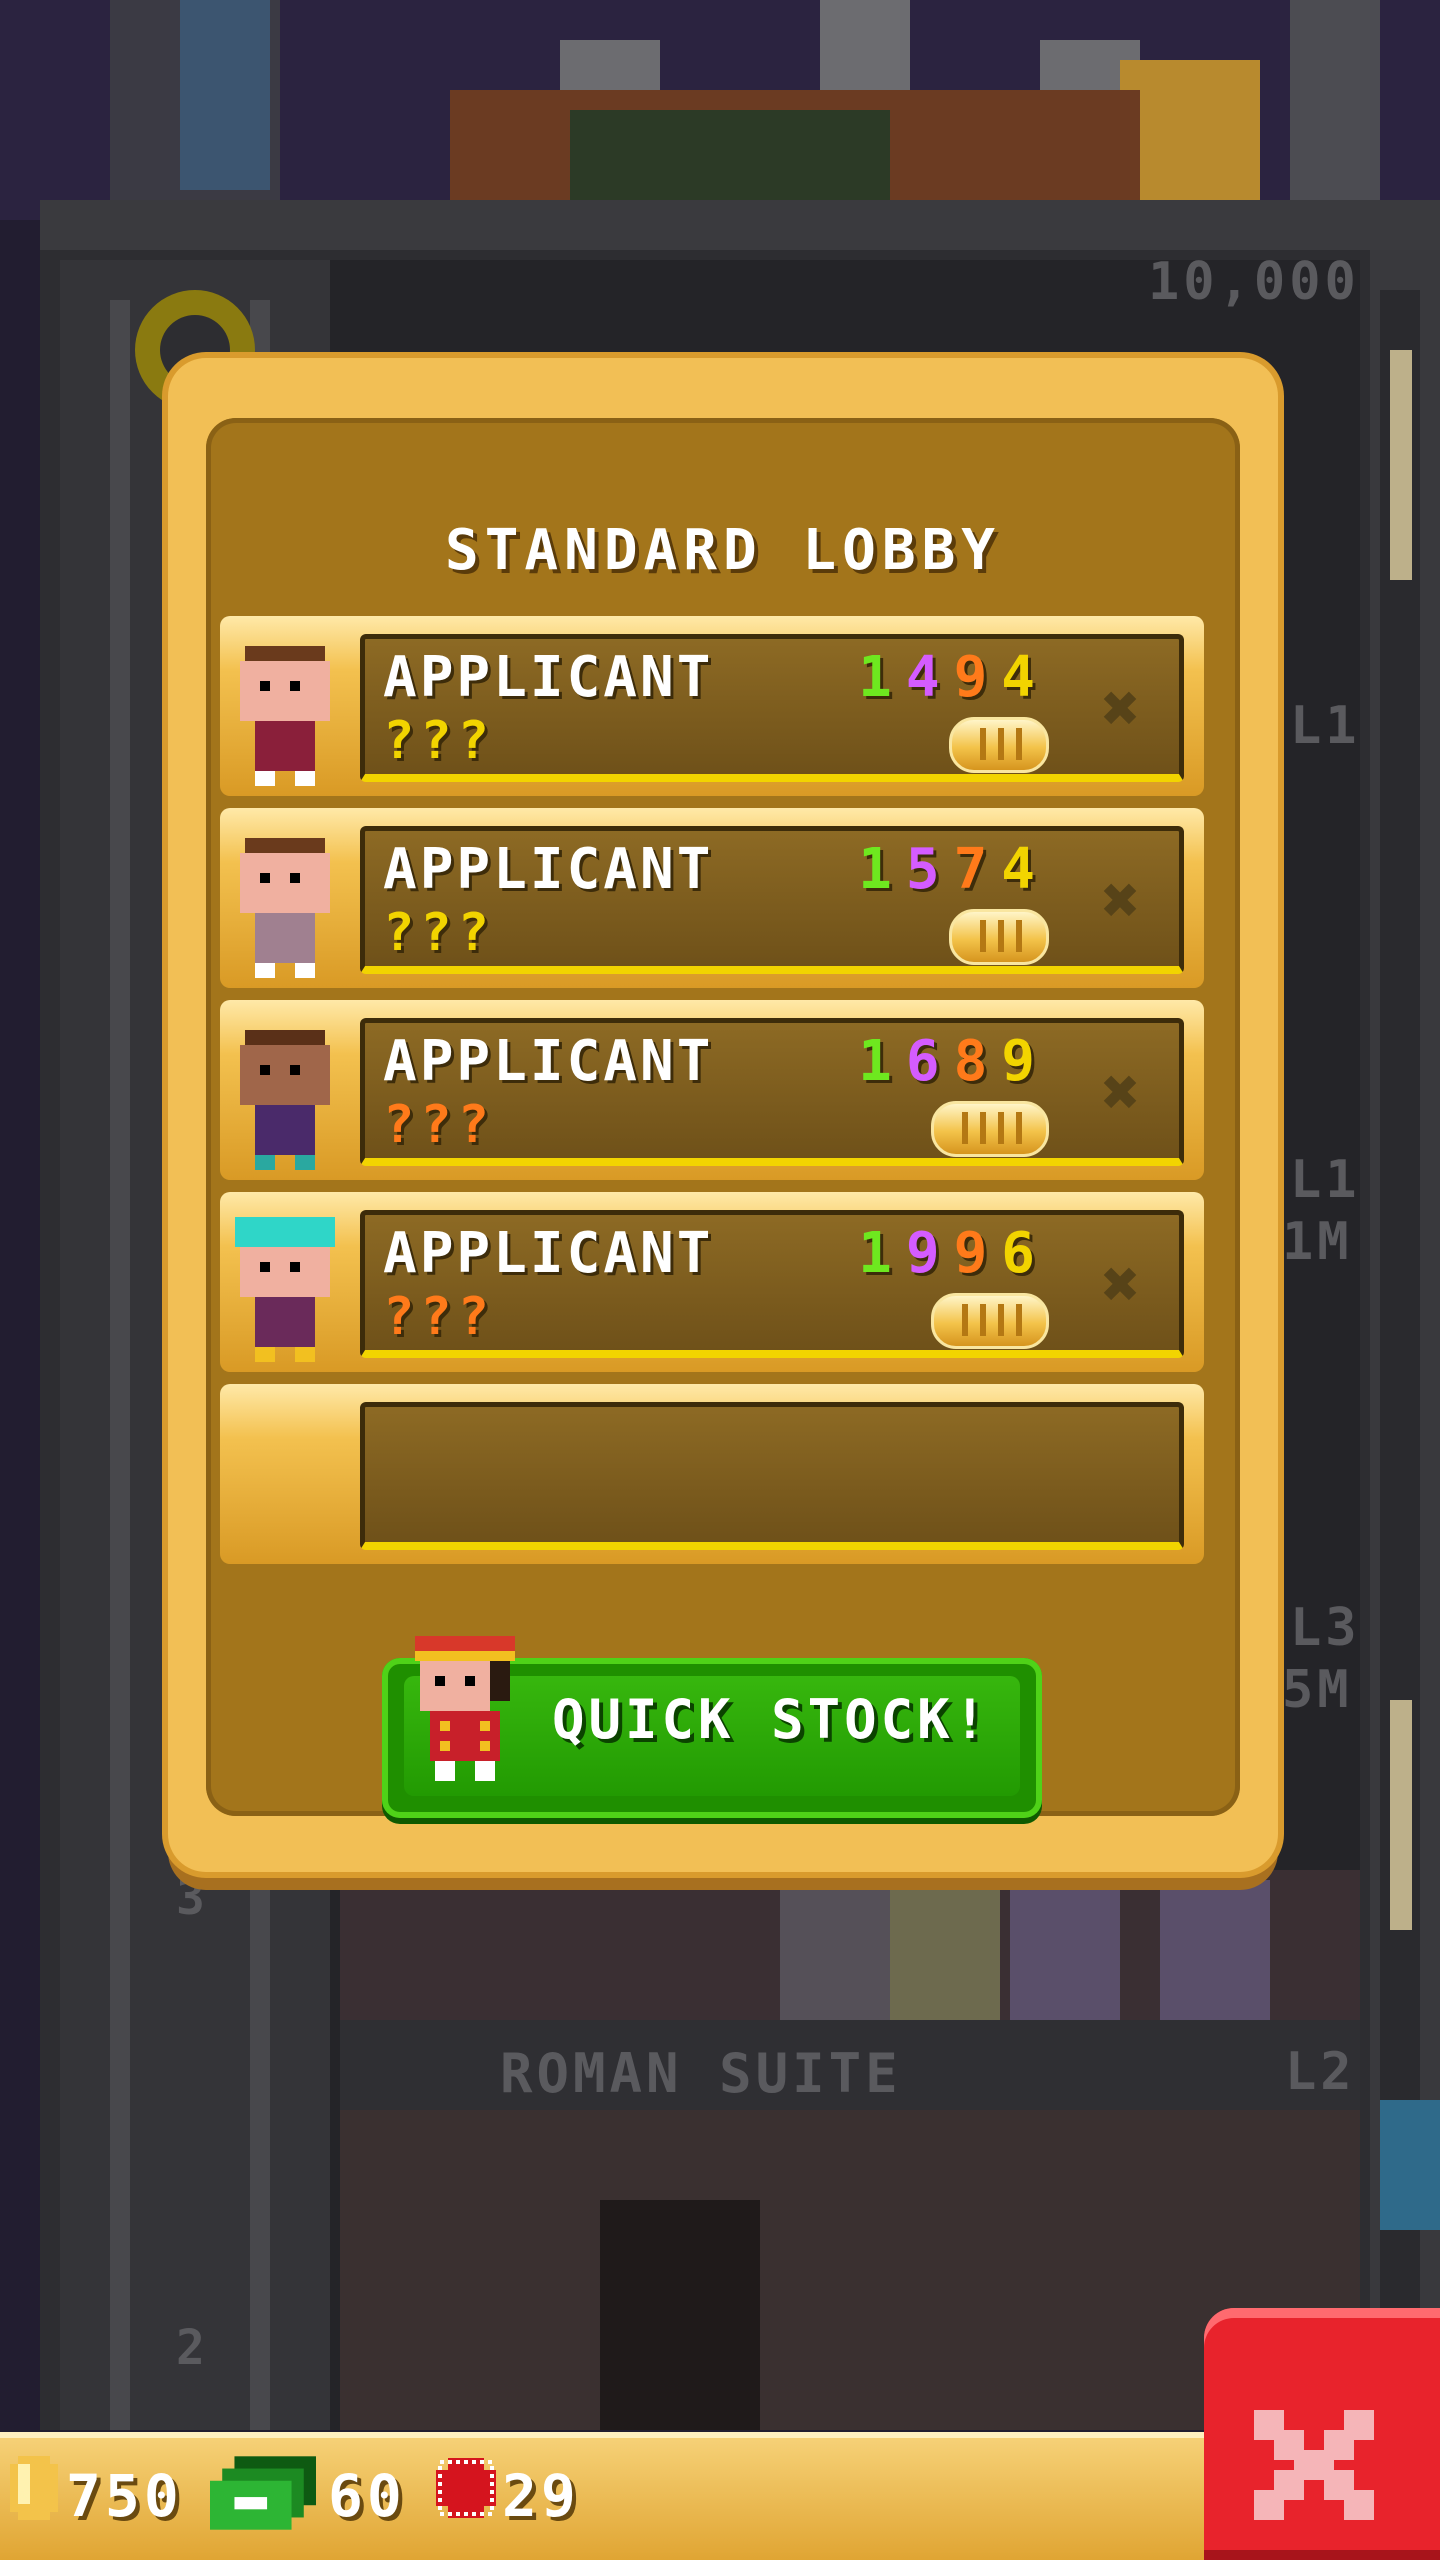 The width and height of the screenshot is (1440, 2560). What do you see at coordinates (771, 1719) in the screenshot?
I see `quick-stock-label: QUICK STOCK!` at bounding box center [771, 1719].